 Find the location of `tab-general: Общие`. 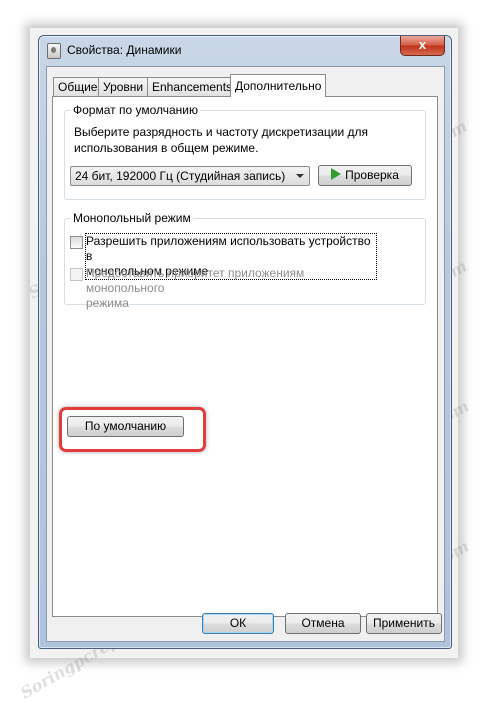

tab-general: Общие is located at coordinates (78, 86).